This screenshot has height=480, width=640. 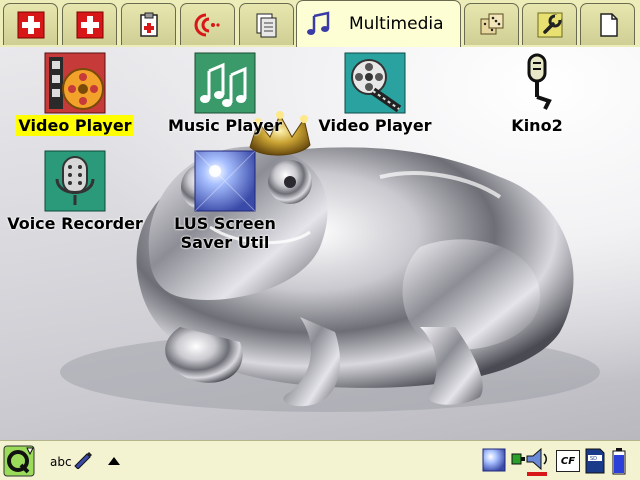 I want to click on cf-card-label: CF, so click(x=568, y=461).